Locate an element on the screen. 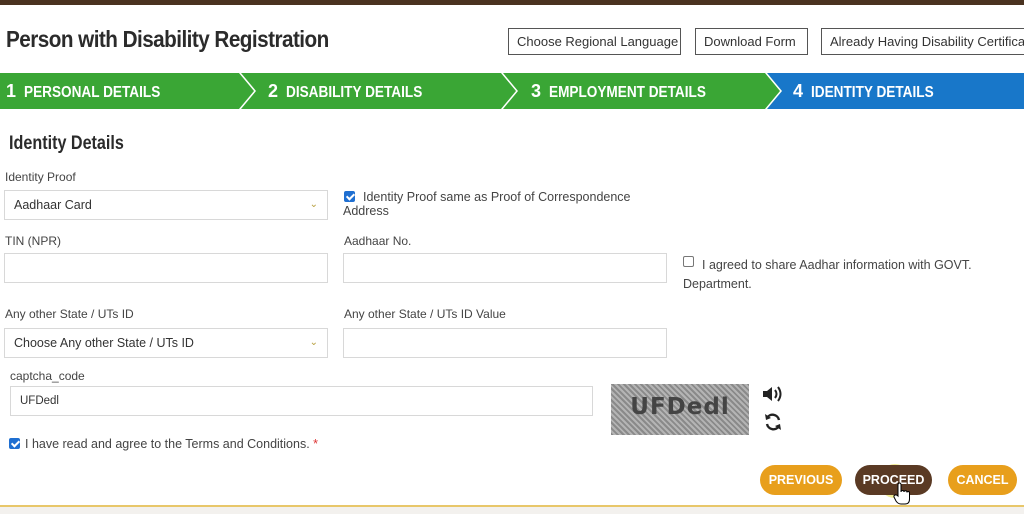 Image resolution: width=1024 pixels, height=514 pixels. identity-proof-value: Aadhaar Card is located at coordinates (53, 205).